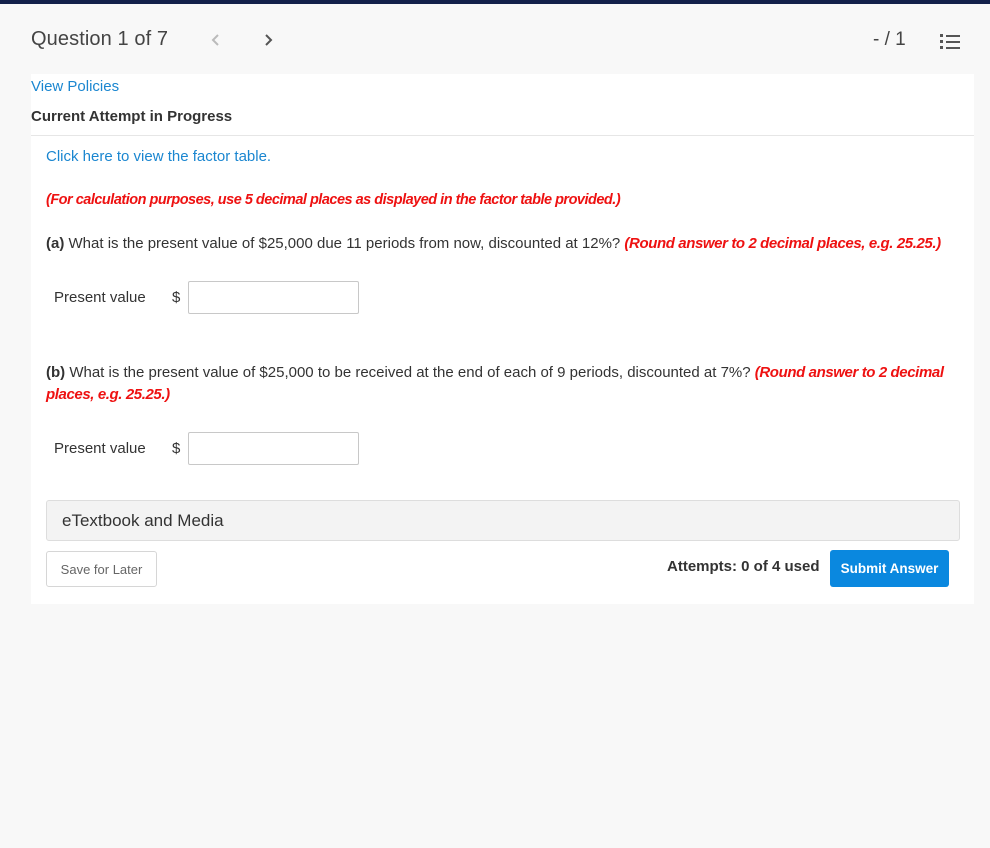  I want to click on divider, so click(502, 135).